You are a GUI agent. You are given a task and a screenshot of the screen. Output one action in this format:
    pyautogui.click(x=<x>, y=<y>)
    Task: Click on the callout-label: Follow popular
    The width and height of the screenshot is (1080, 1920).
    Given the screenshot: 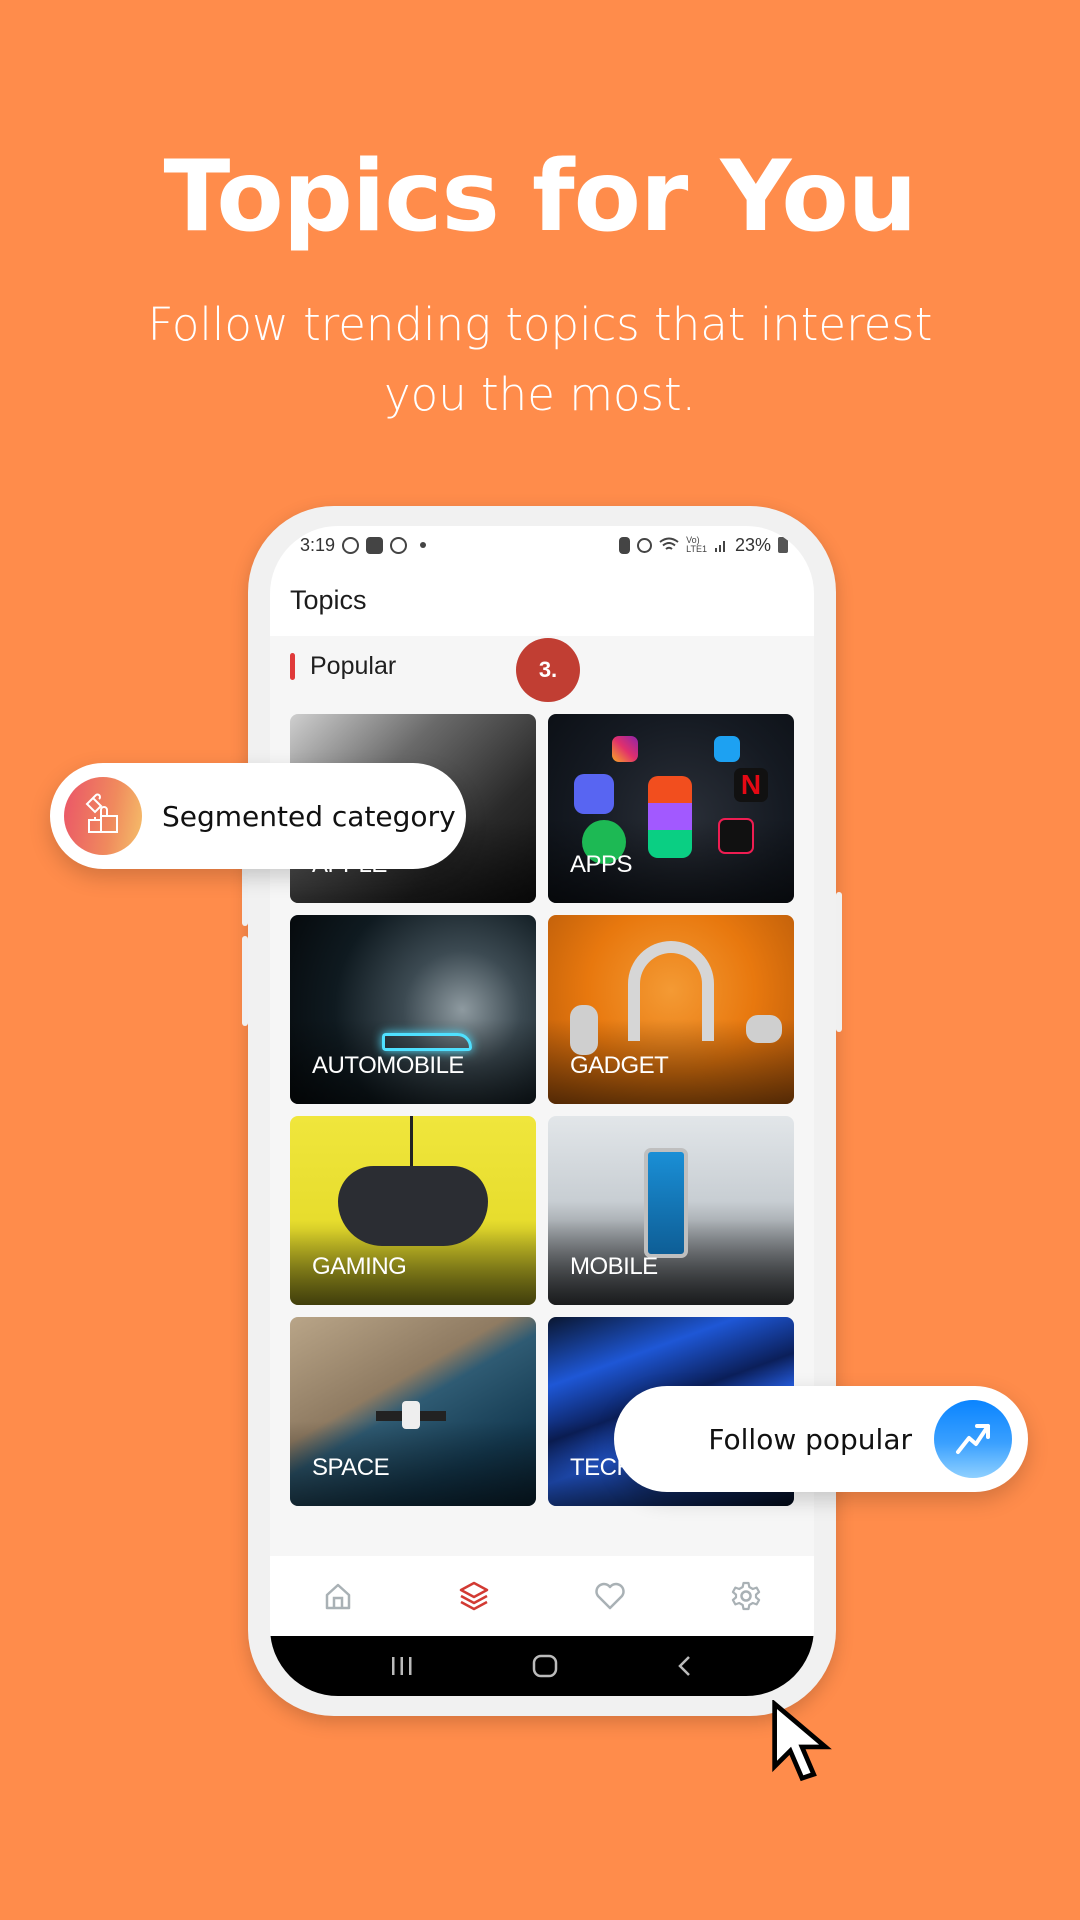 What is the action you would take?
    pyautogui.click(x=810, y=1439)
    